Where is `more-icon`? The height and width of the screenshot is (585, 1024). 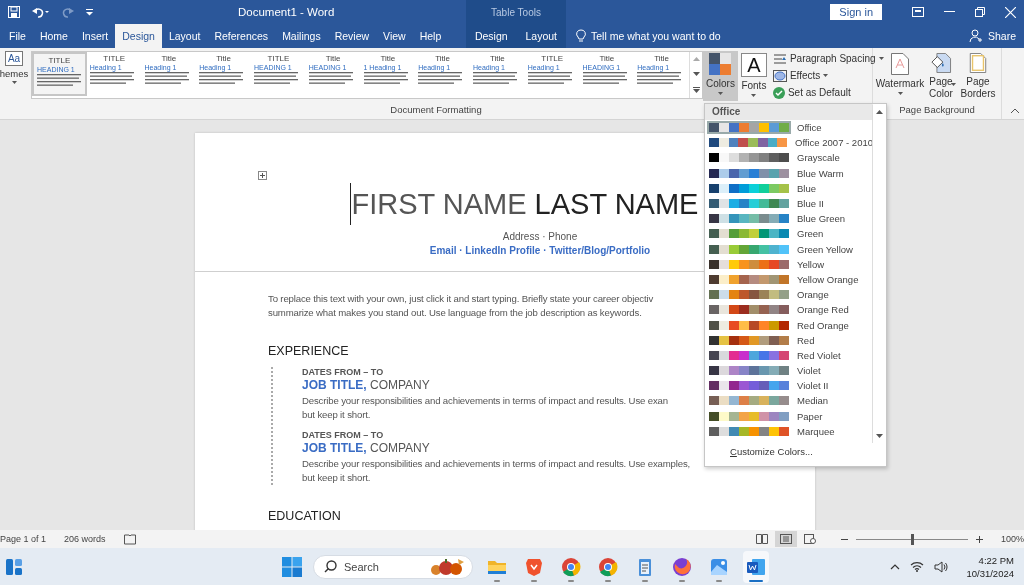
more-icon is located at coordinates (696, 89).